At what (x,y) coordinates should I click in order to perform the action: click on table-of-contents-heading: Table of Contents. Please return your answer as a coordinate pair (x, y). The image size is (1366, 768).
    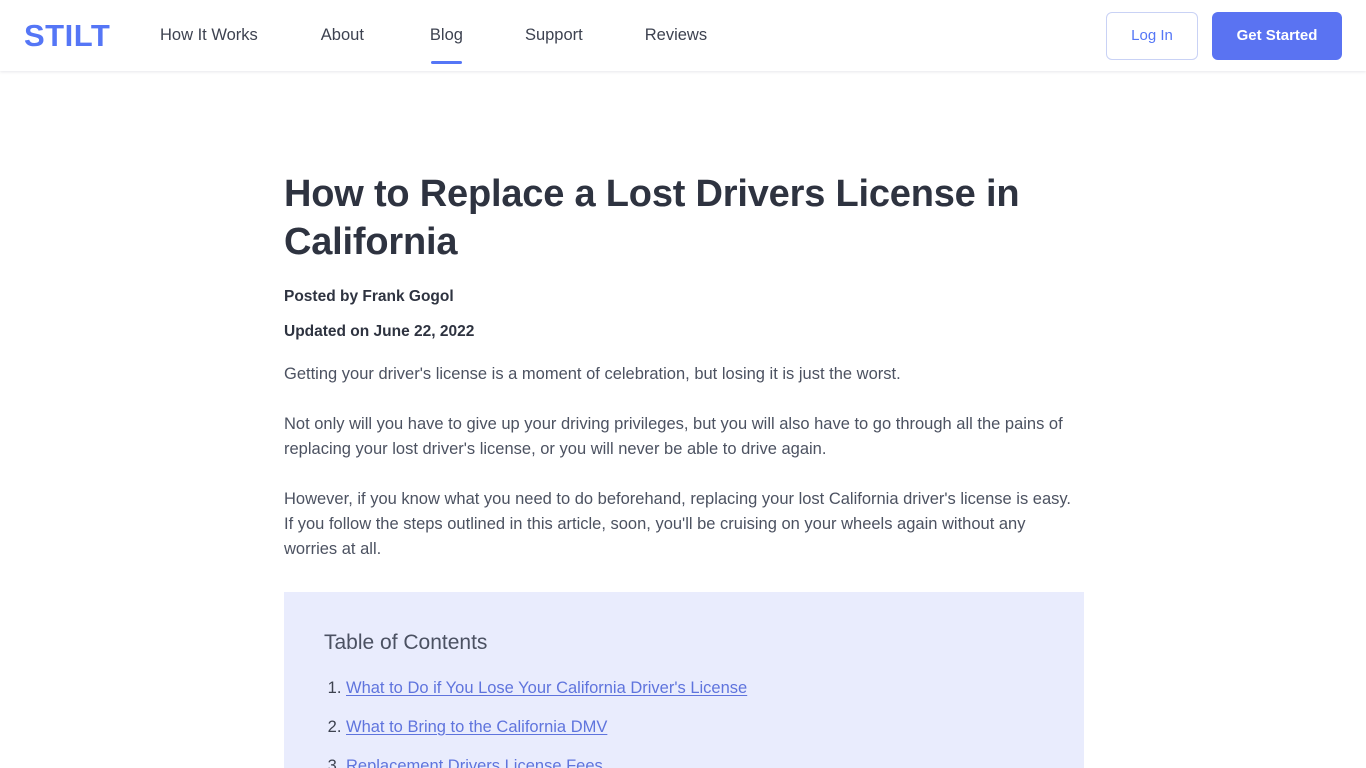
    Looking at the image, I should click on (406, 643).